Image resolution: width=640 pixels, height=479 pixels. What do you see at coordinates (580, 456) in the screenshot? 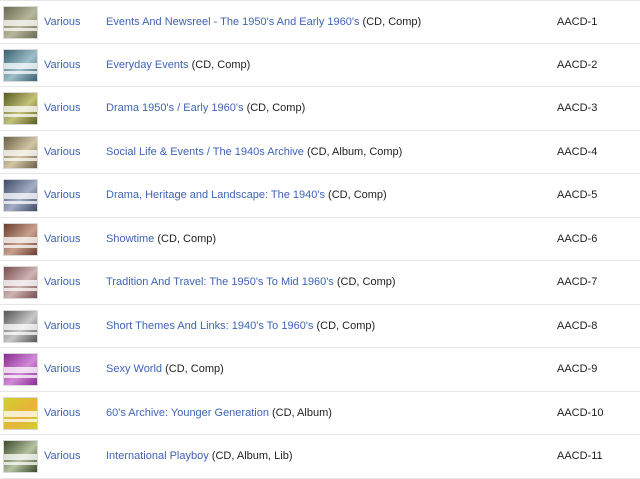
I see `catalog-number: AACD-11` at bounding box center [580, 456].